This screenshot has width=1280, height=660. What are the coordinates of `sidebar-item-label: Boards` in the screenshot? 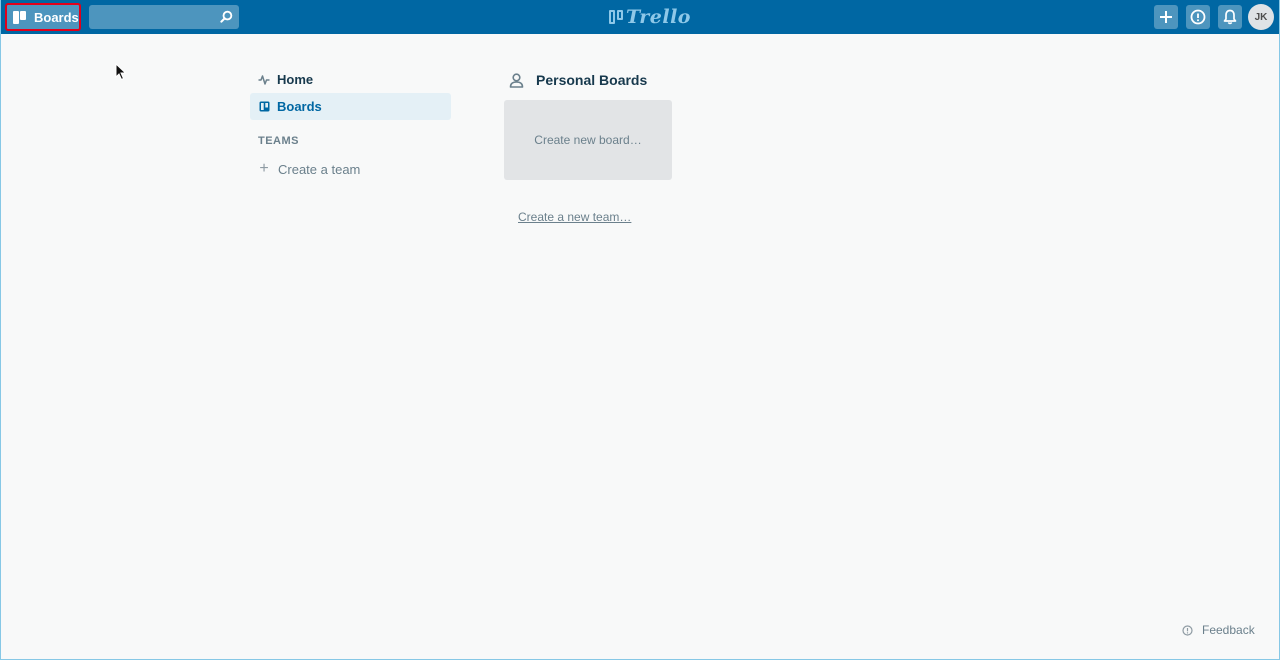 It's located at (299, 106).